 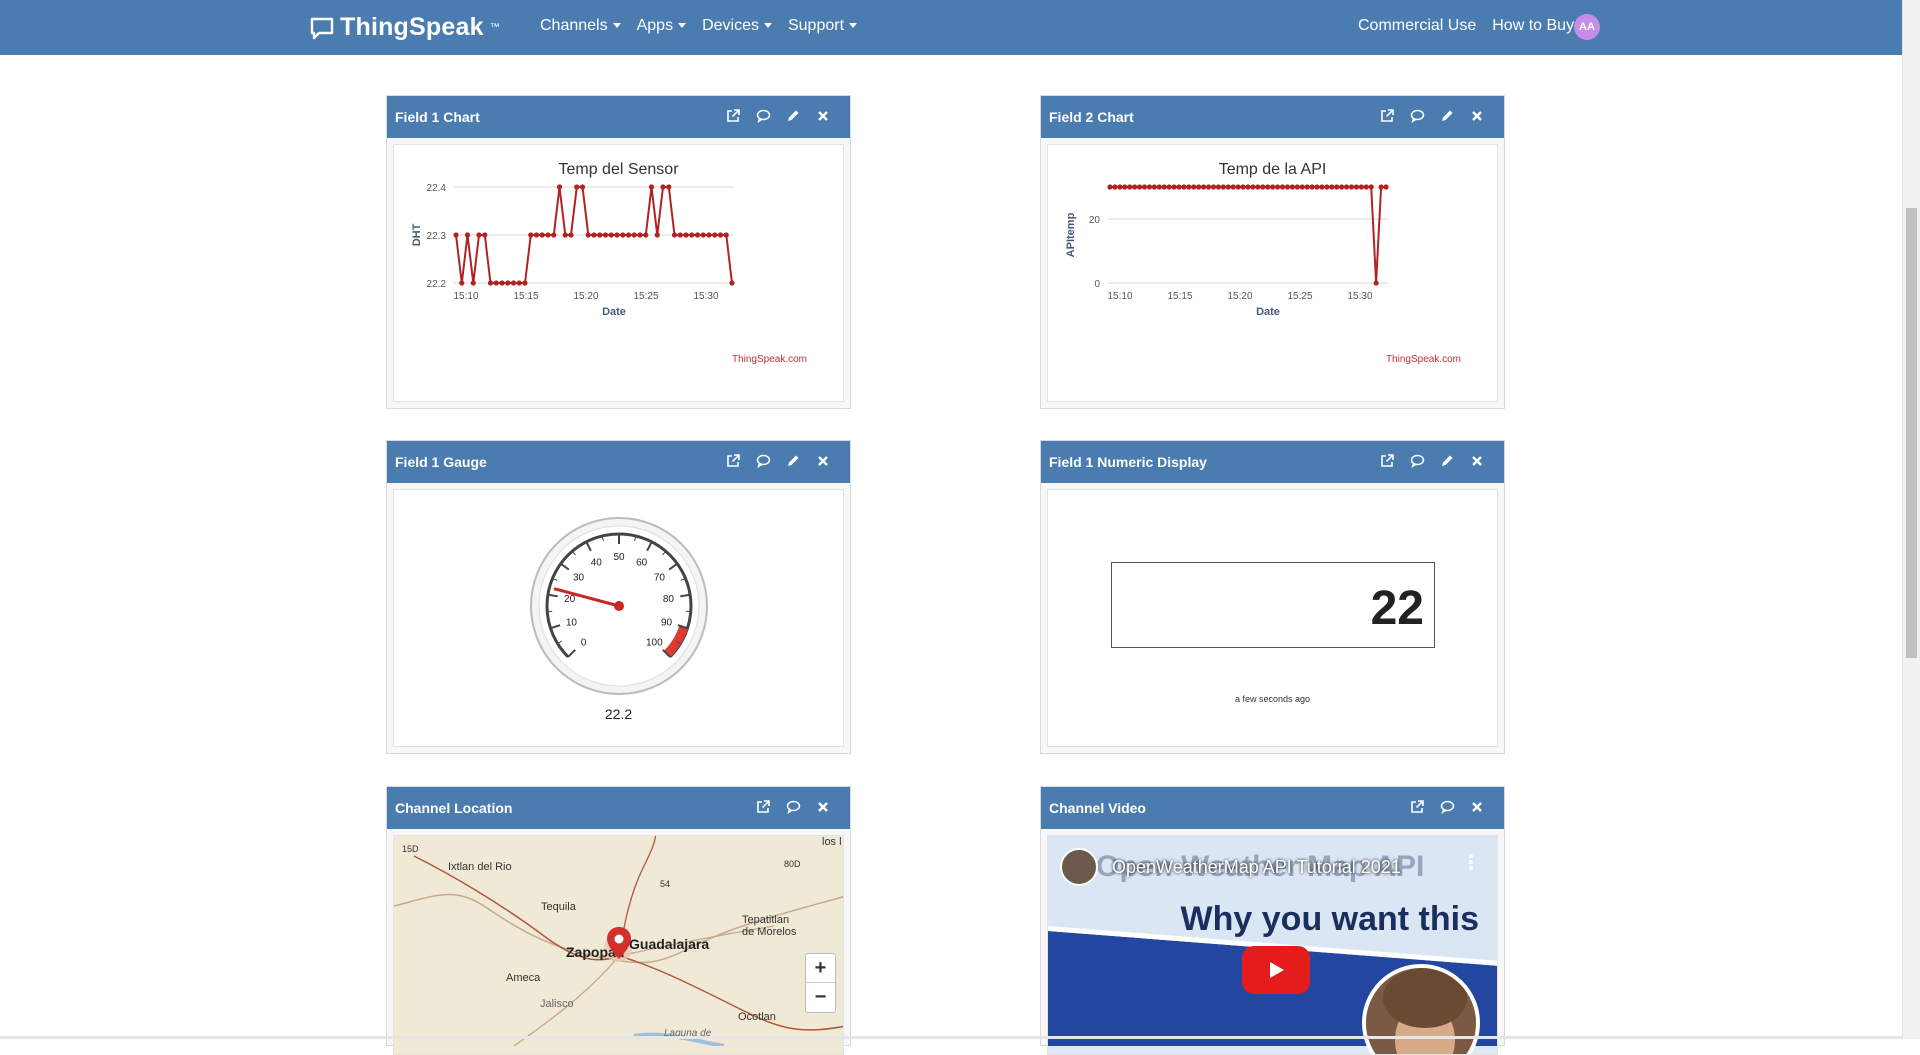 What do you see at coordinates (820, 968) in the screenshot?
I see `zoom-in-button: +` at bounding box center [820, 968].